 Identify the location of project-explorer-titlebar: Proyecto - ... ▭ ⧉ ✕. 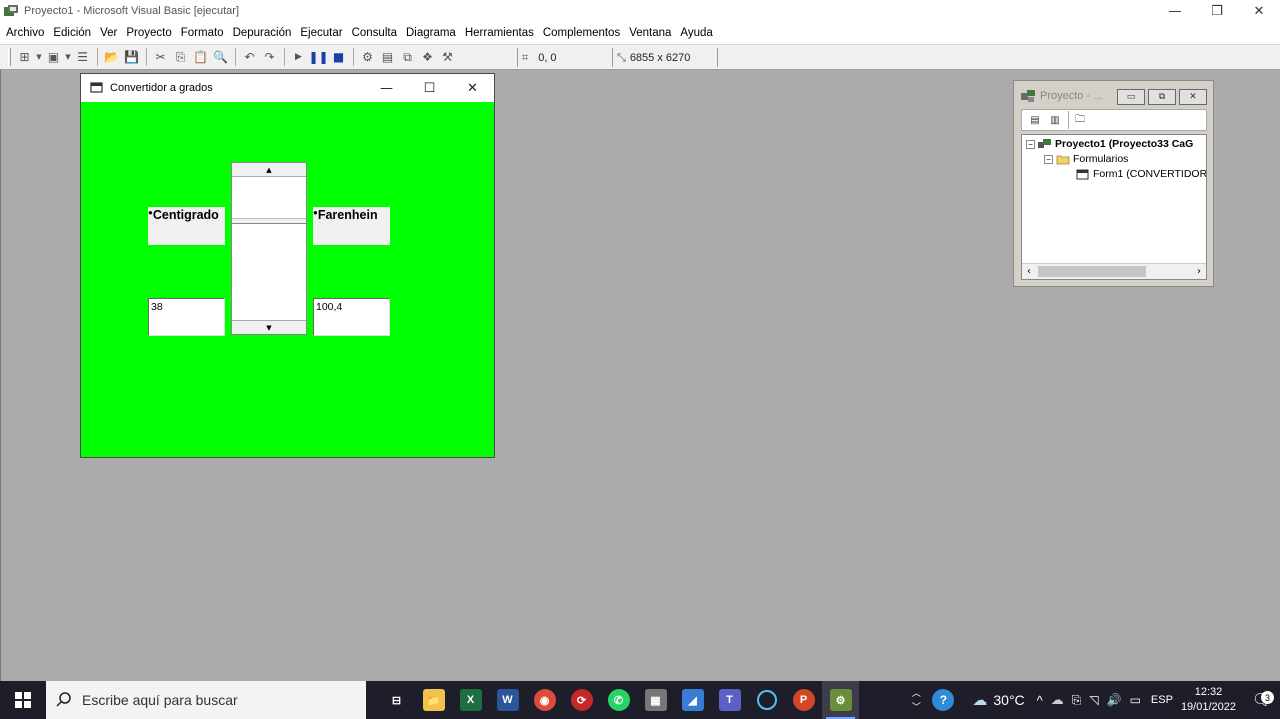
(1113, 96).